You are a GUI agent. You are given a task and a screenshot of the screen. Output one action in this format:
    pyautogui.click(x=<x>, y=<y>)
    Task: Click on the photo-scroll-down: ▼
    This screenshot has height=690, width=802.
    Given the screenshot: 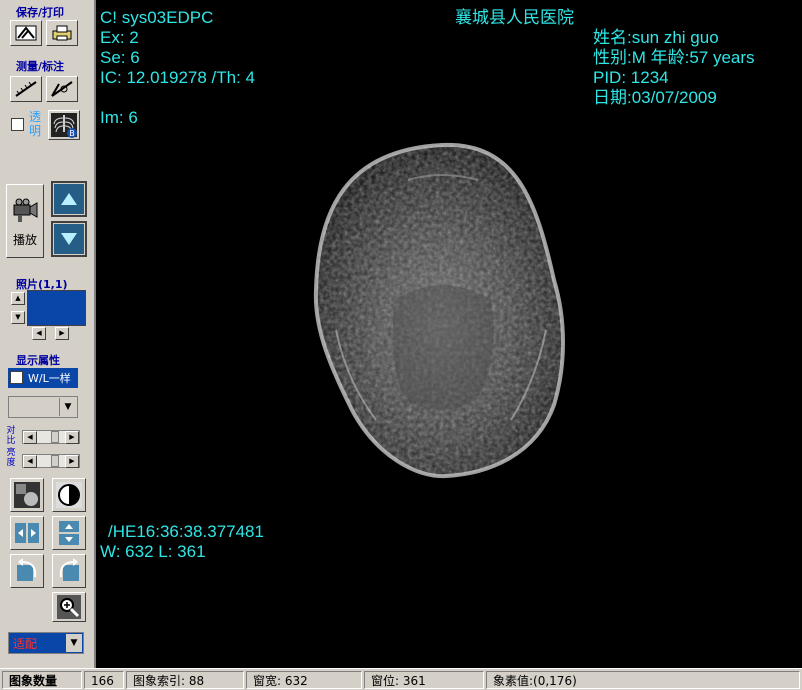 What is the action you would take?
    pyautogui.click(x=18, y=317)
    